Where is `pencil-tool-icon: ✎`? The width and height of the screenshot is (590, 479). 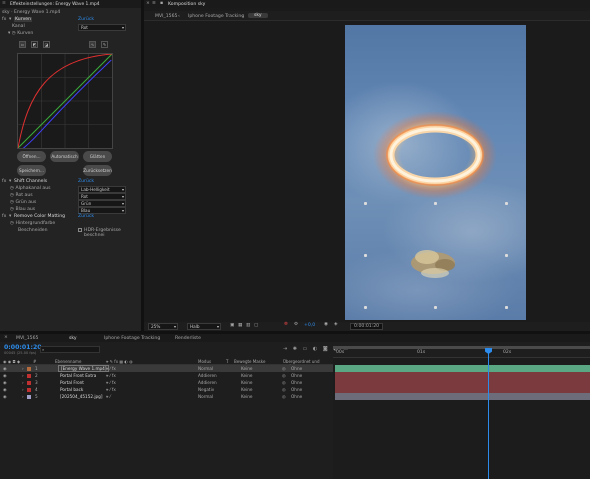
pencil-tool-icon: ✎ is located at coordinates (104, 44).